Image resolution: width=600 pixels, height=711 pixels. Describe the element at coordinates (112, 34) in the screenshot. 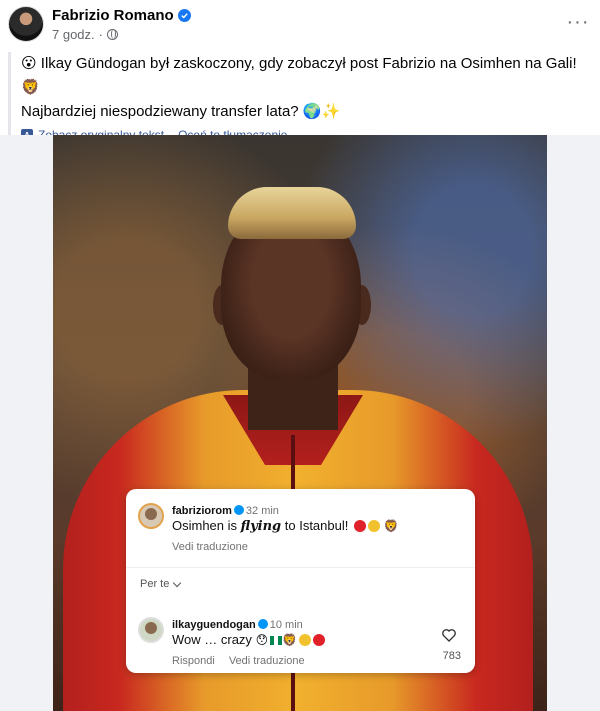

I see `globe-icon` at that location.